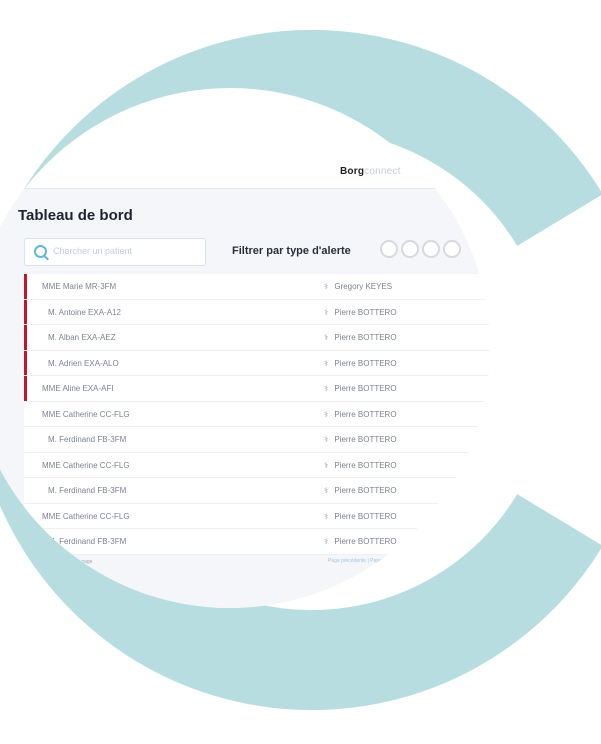 The height and width of the screenshot is (744, 601). I want to click on page-size-control: Voir 10 Élément par page, so click(59, 562).